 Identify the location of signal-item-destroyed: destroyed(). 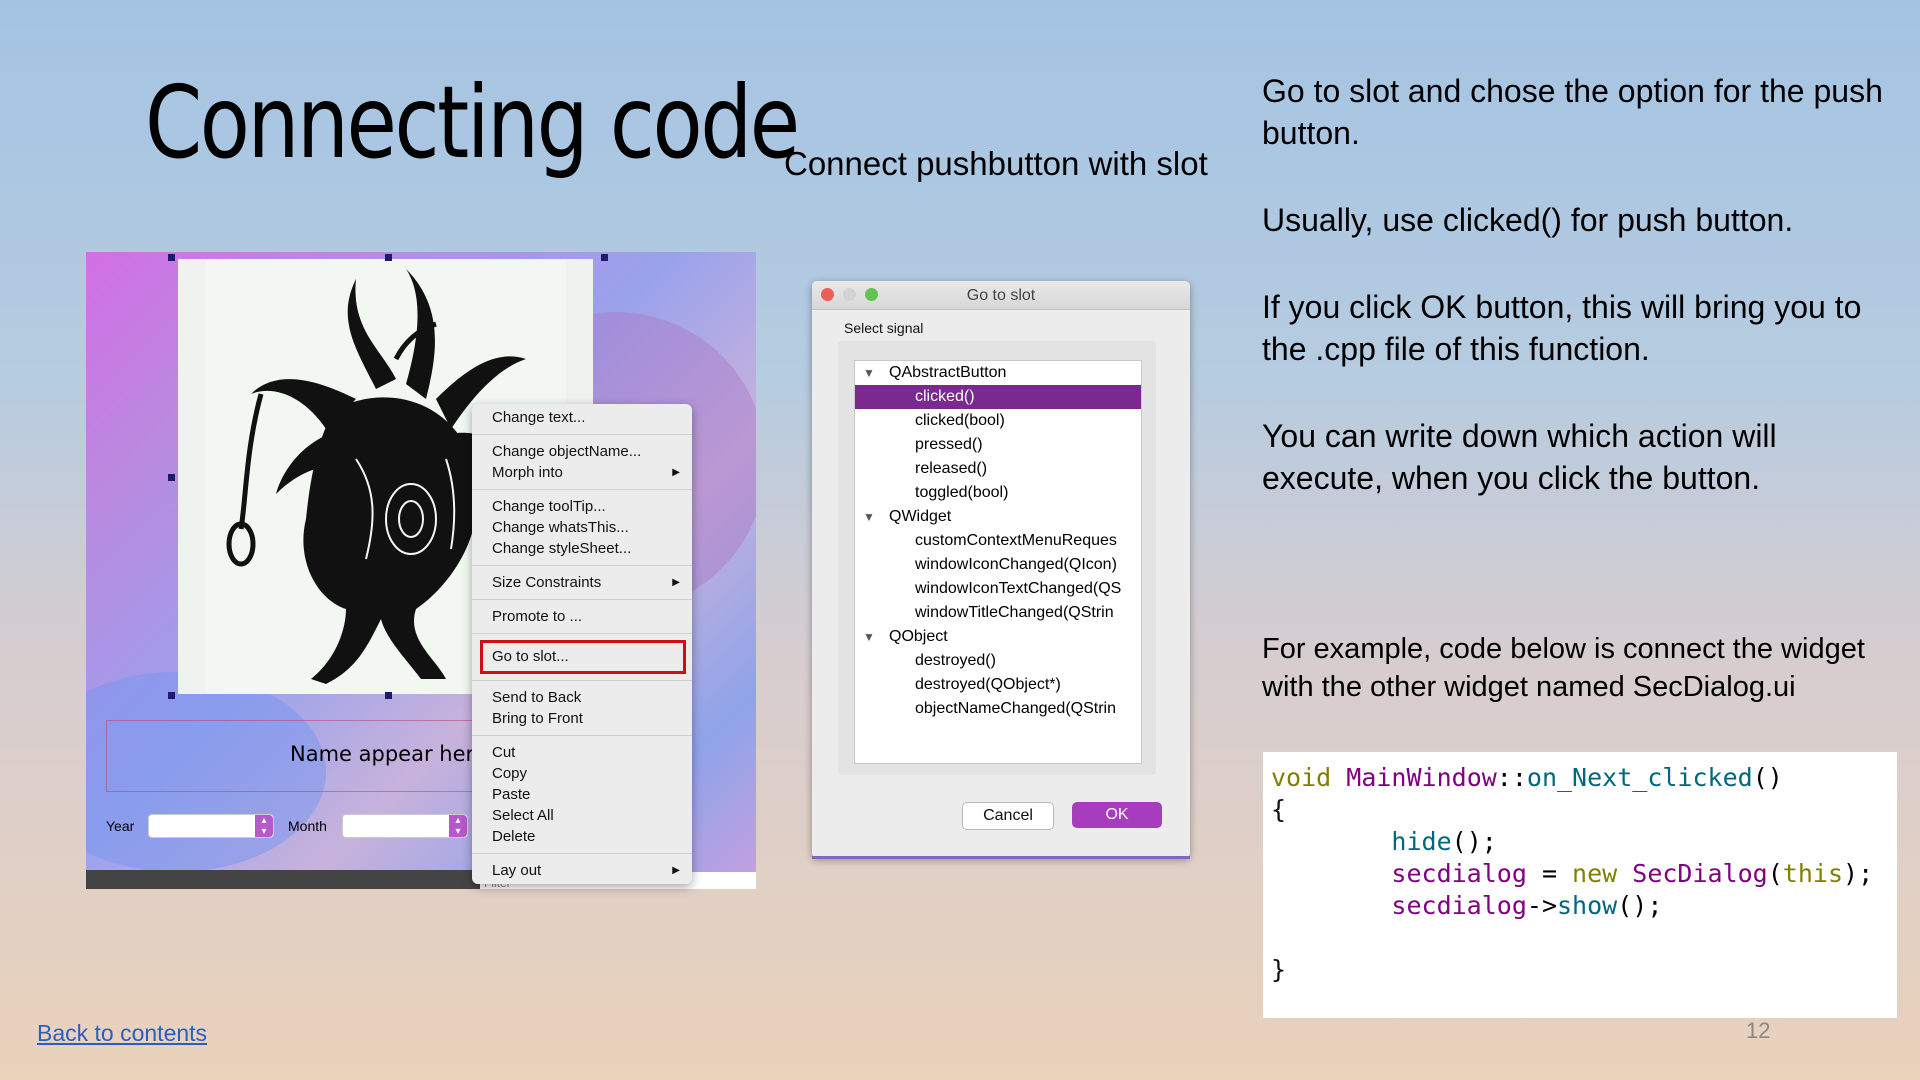
(998, 661).